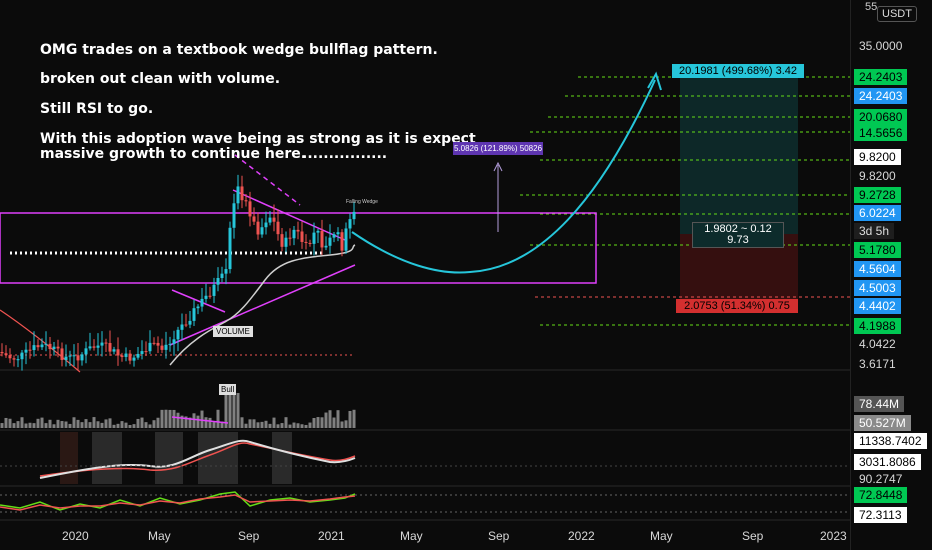 This screenshot has width=932, height=550. I want to click on position-label: 1.9802 ~ 0.12 9.73, so click(738, 235).